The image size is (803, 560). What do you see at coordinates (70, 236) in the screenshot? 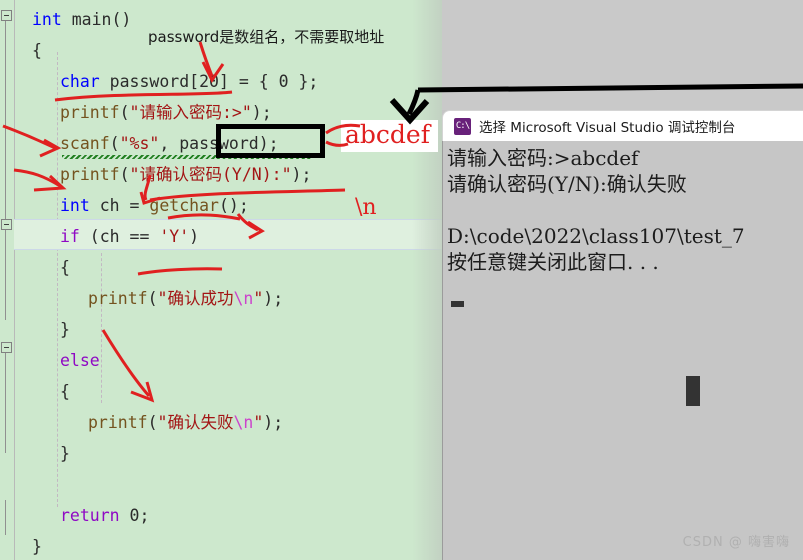
I see `code-token: if` at bounding box center [70, 236].